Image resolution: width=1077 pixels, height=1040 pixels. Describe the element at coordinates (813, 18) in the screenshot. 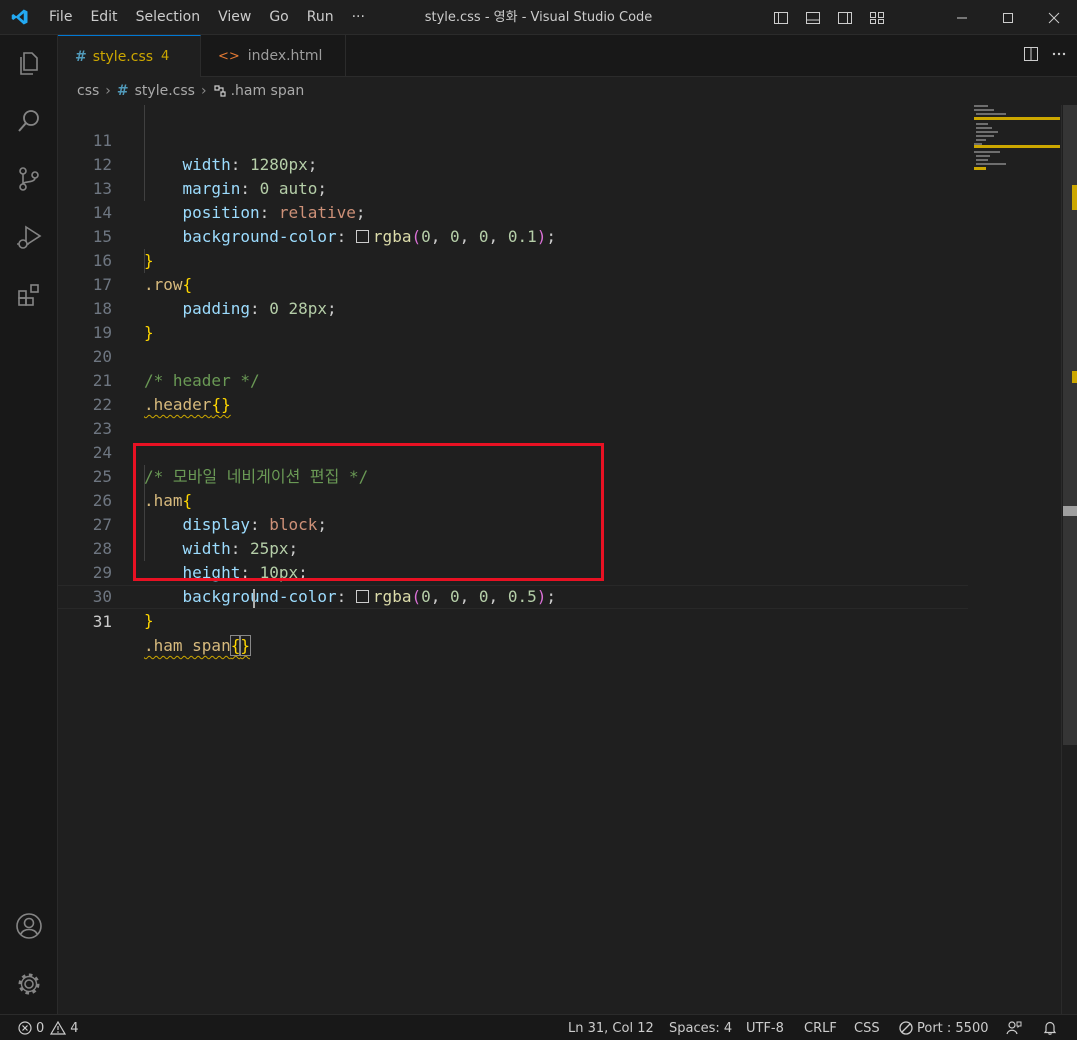

I see `toggle-panel-icon` at that location.